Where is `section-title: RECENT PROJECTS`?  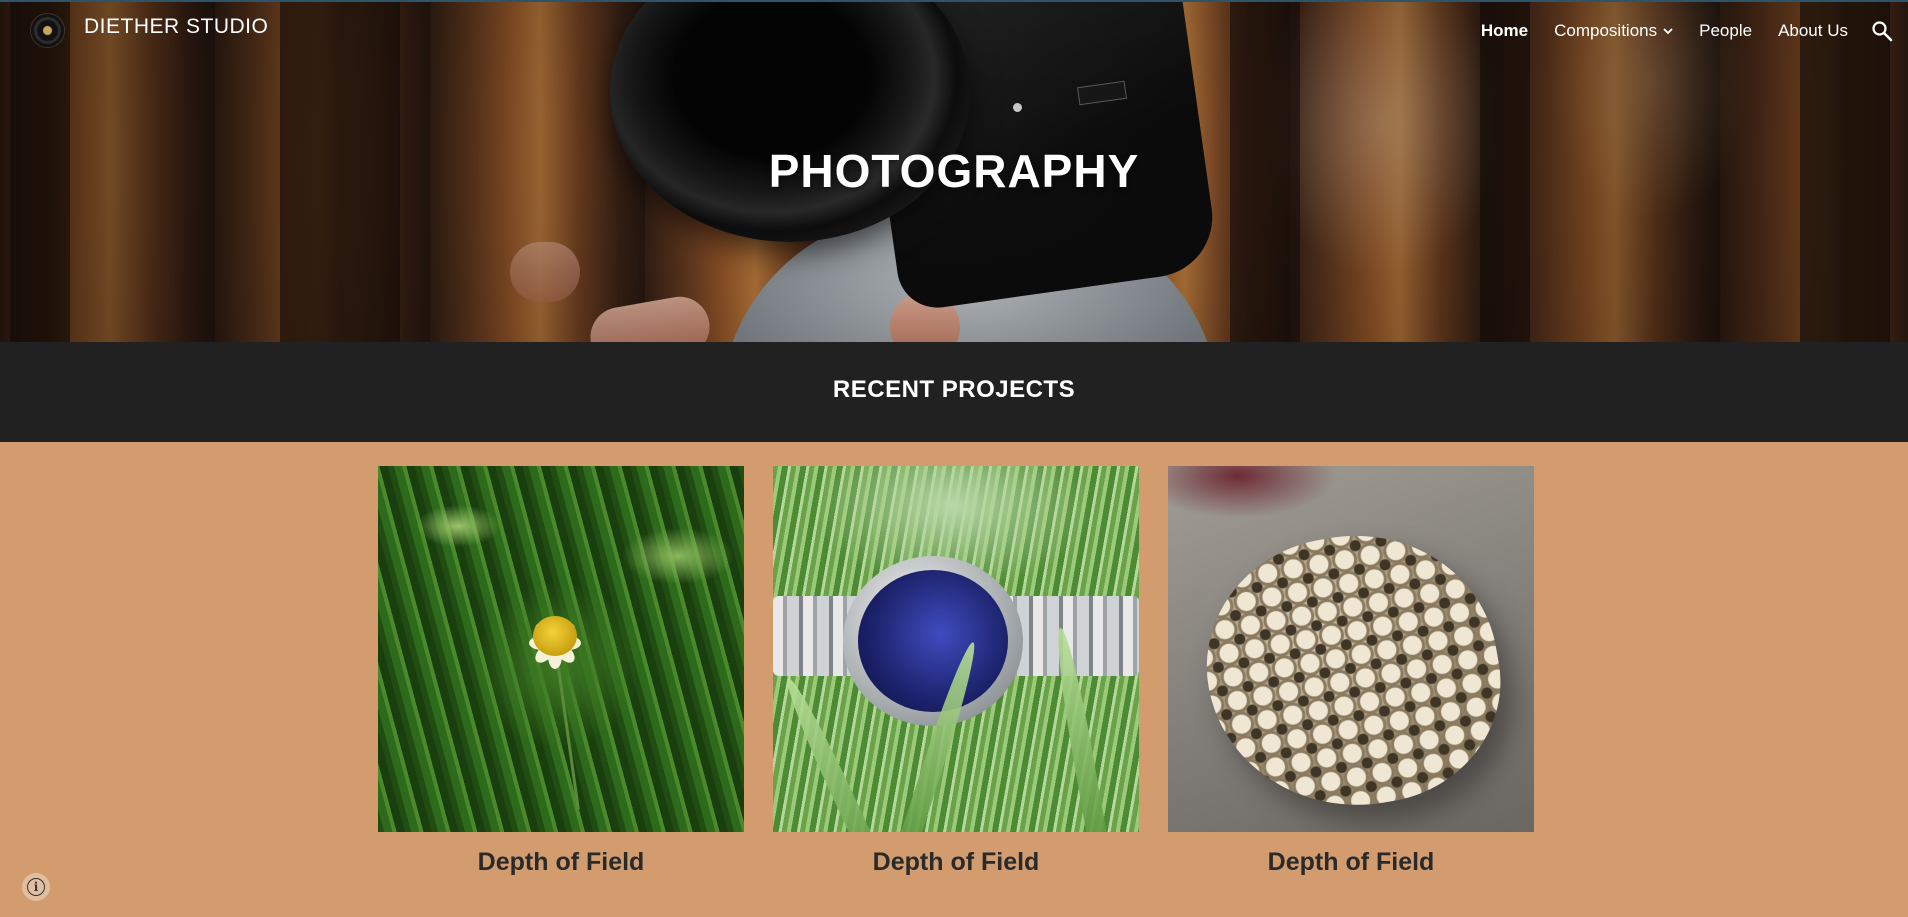 section-title: RECENT PROJECTS is located at coordinates (954, 389).